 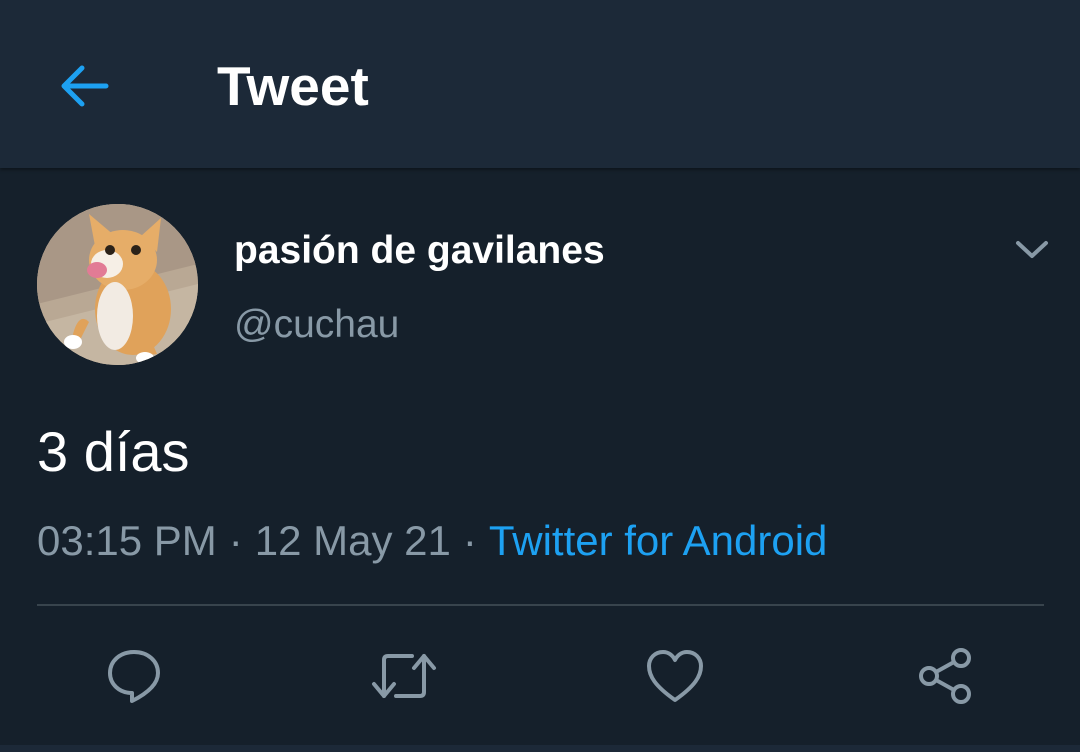 I want to click on author-display-name: pasión de gavilanes, so click(x=419, y=251).